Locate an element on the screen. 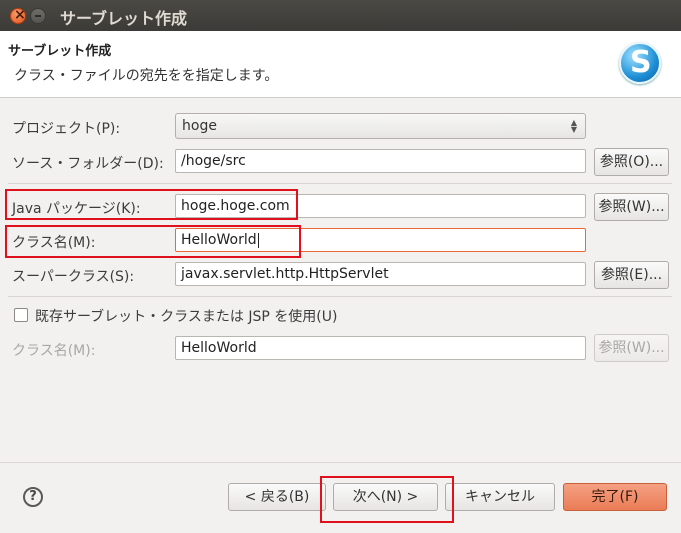 The height and width of the screenshot is (533, 681). wizard-header: サーブレット作成 クラス・ファイルの宛先をを指定します。 S is located at coordinates (340, 64).